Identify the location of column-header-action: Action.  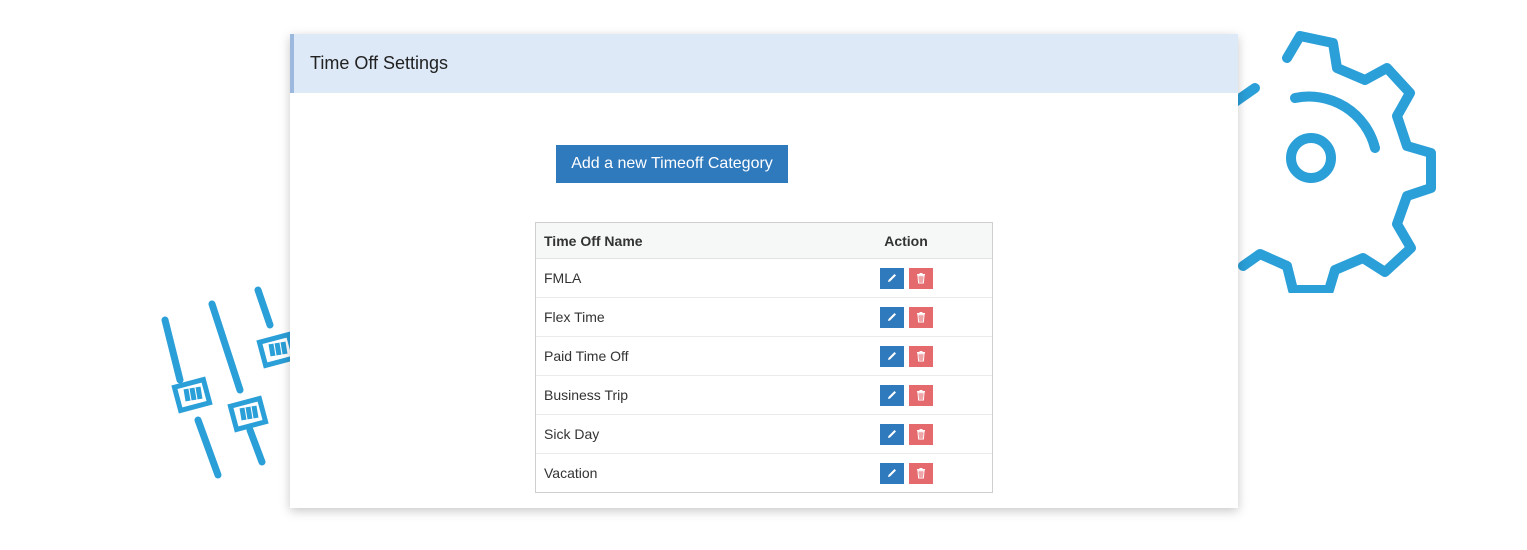
(906, 240).